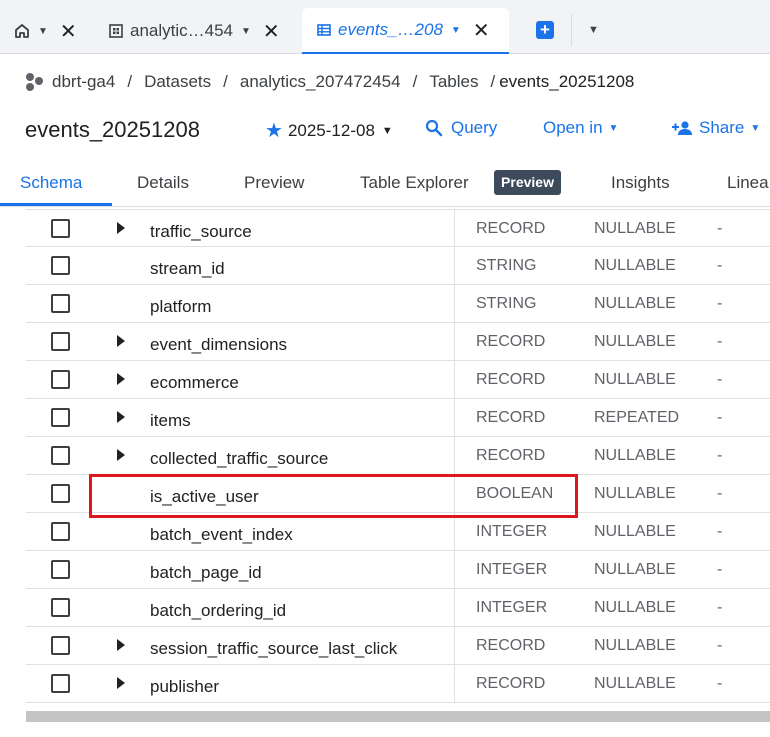  Describe the element at coordinates (320, 82) in the screenshot. I see `breadcrumb-dataset: analytics_207472454` at that location.